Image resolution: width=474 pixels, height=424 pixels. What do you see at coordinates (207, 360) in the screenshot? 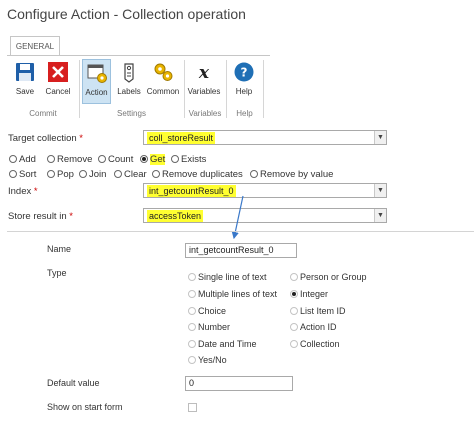
I see `type-yes-no: Yes/No` at bounding box center [207, 360].